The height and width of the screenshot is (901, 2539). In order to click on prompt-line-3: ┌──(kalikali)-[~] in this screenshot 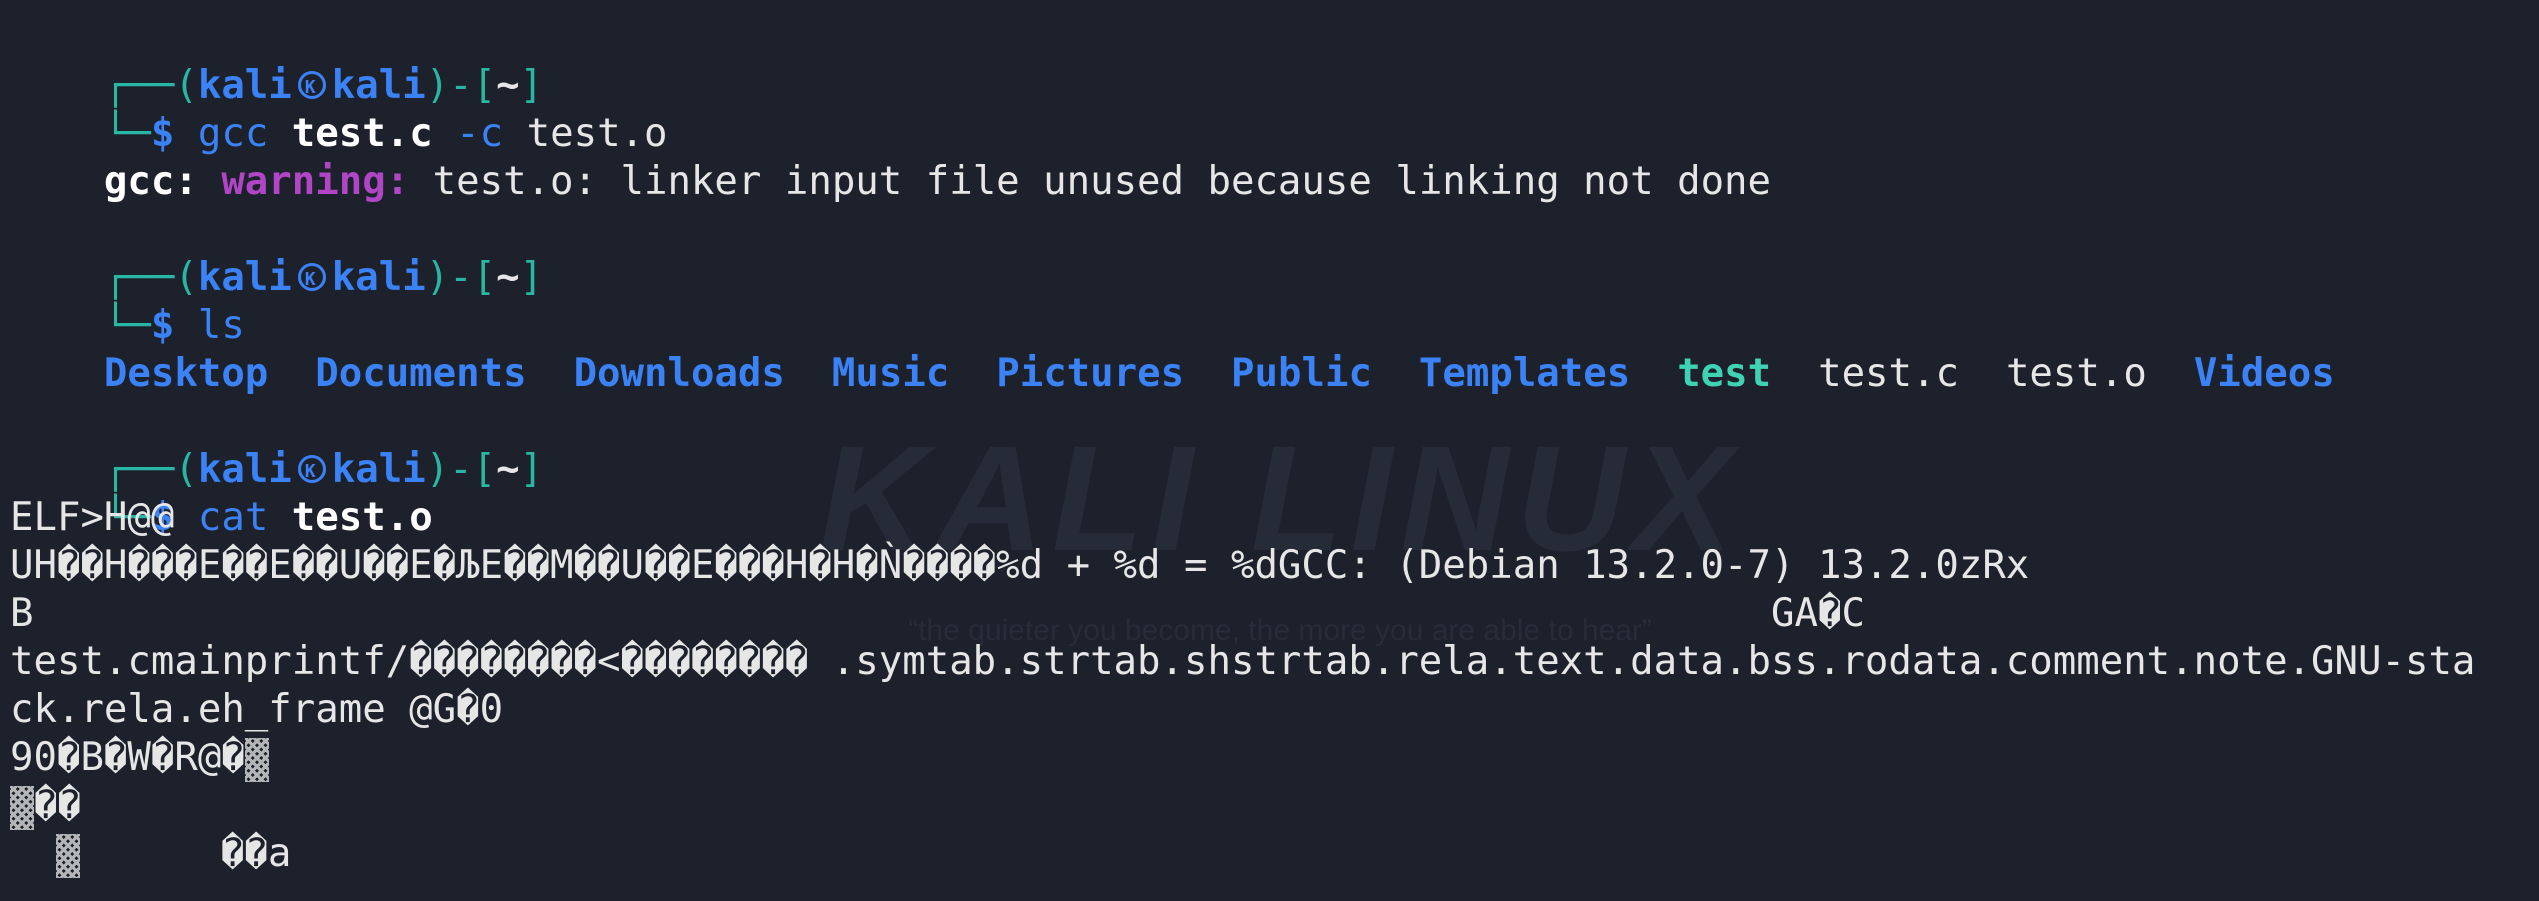, I will do `click(276, 447)`.